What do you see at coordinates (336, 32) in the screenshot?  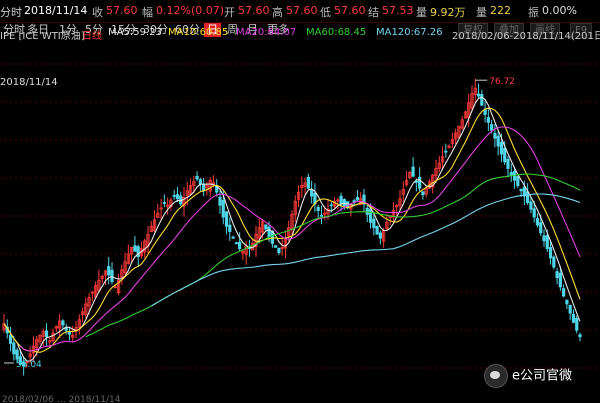 I see `legend-ma60: MA60:68.45` at bounding box center [336, 32].